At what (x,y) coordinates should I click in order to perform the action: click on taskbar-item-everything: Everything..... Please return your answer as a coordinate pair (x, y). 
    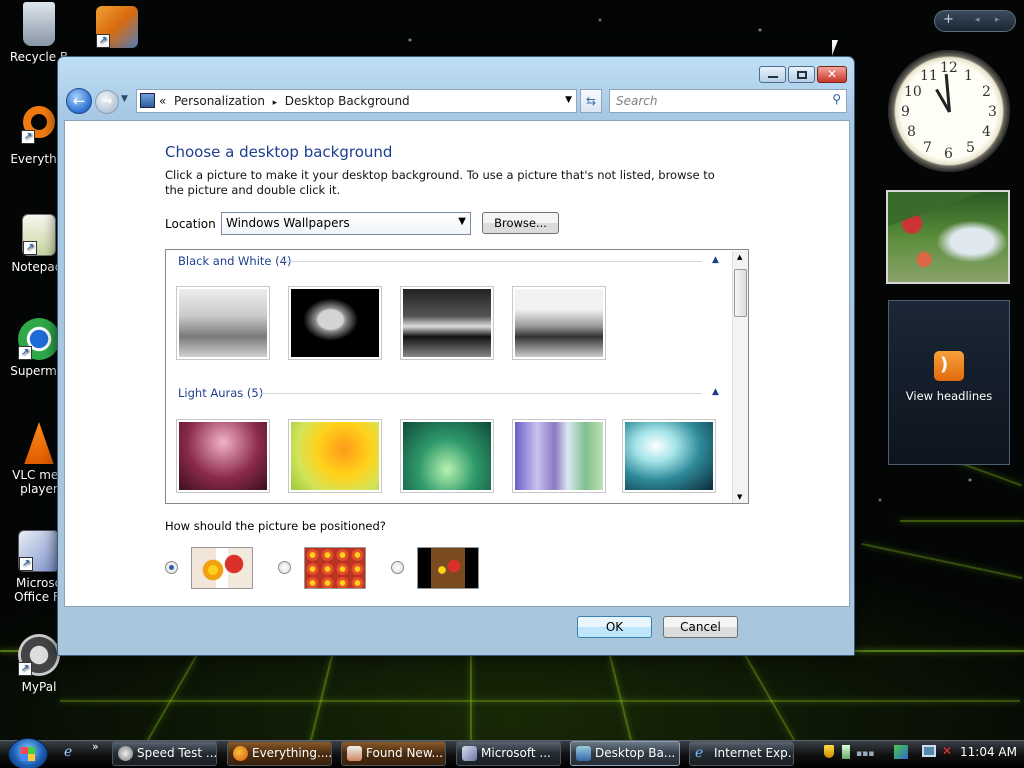
    Looking at the image, I should click on (279, 753).